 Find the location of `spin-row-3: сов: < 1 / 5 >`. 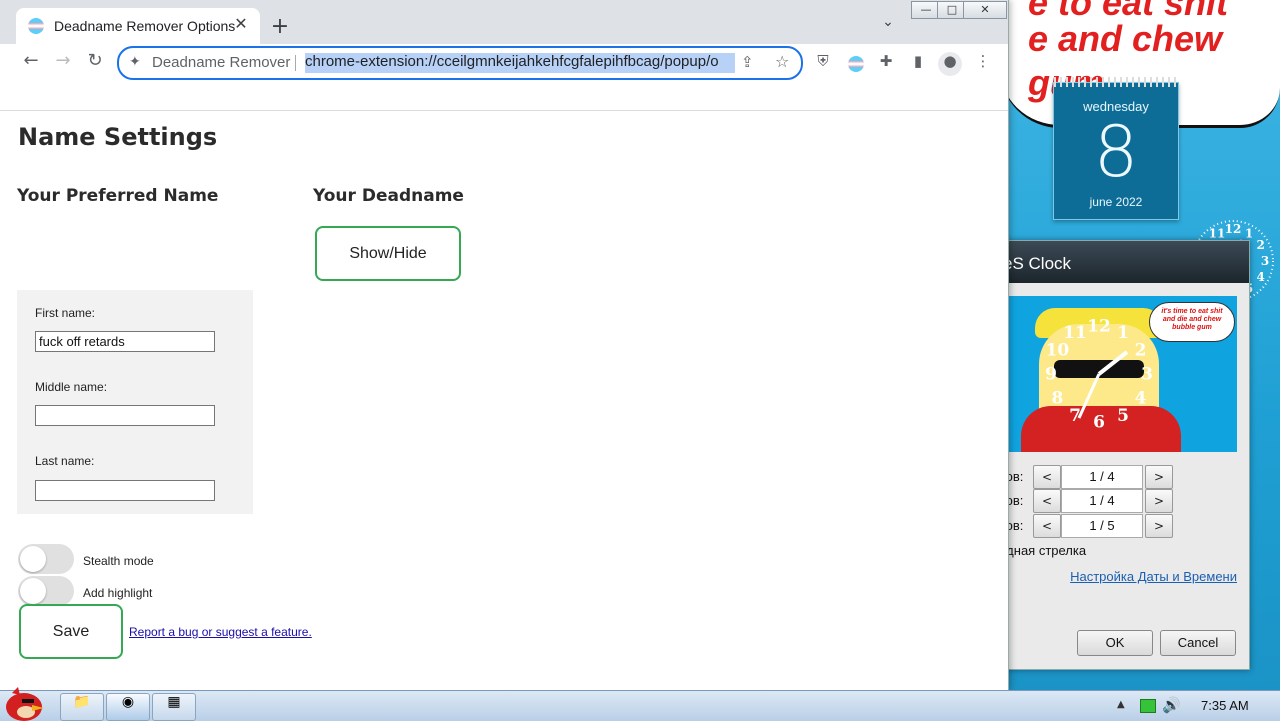

spin-row-3: сов: < 1 / 5 > is located at coordinates (1119, 526).